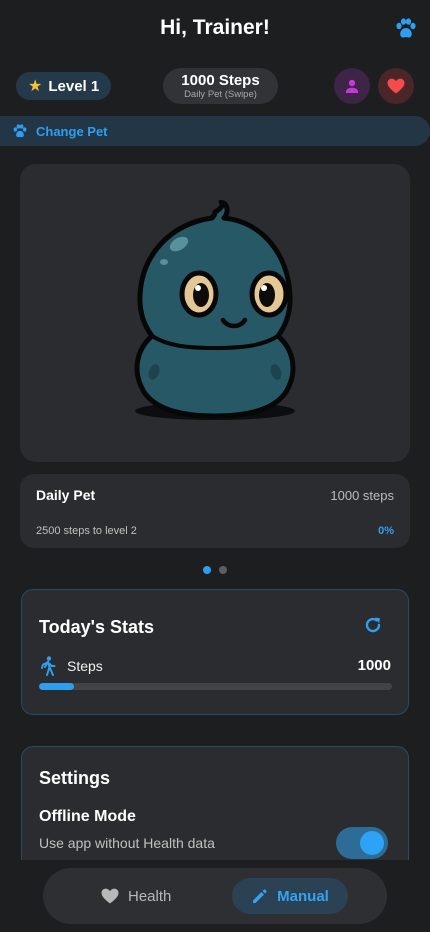  Describe the element at coordinates (48, 666) in the screenshot. I see `walking-icon` at that location.